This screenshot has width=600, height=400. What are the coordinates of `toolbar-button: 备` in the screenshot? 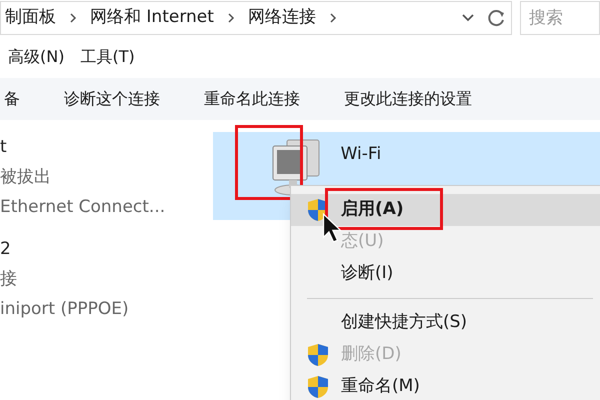 It's located at (12, 99).